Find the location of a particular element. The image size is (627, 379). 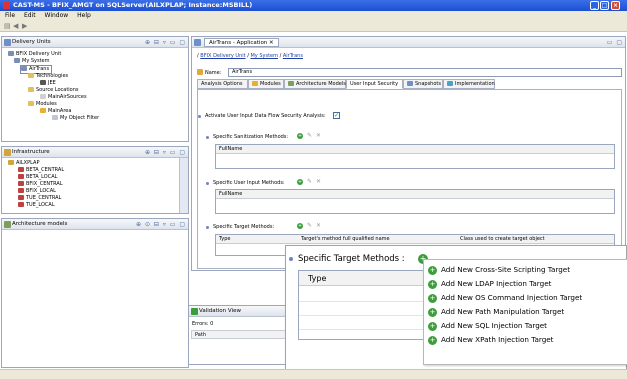

menu-item-add-os-command: + Add New OS Command Injection Target is located at coordinates (525, 298).